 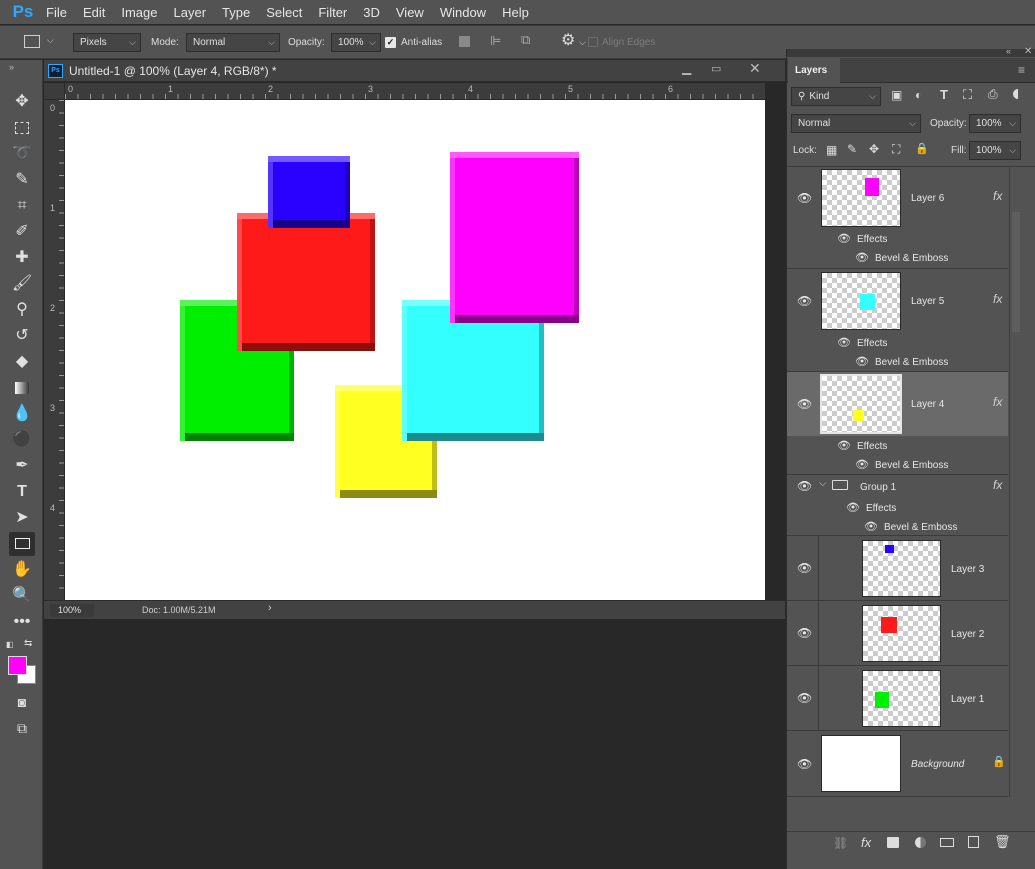 I want to click on mode-select: Normal ⌵, so click(x=233, y=42).